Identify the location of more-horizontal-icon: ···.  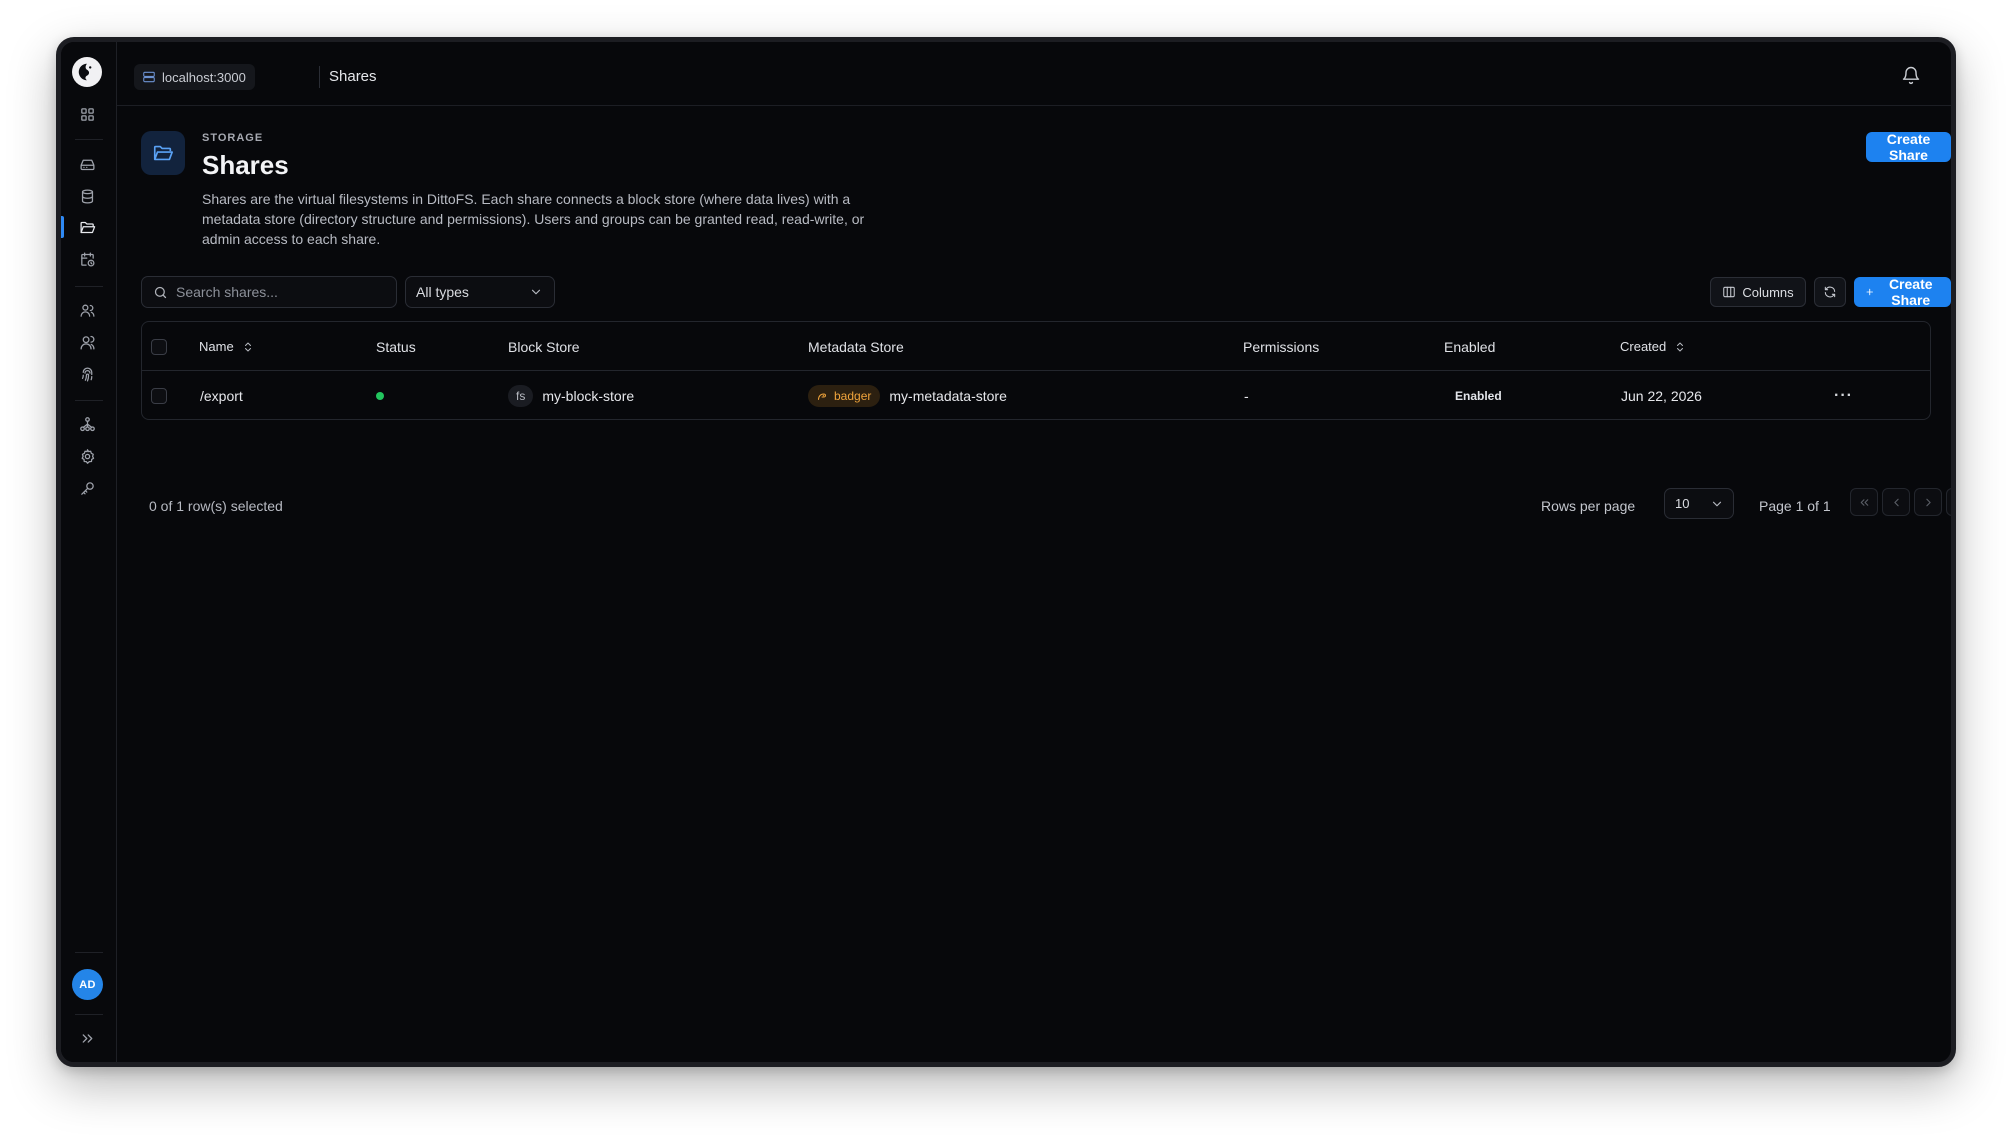
(1843, 395).